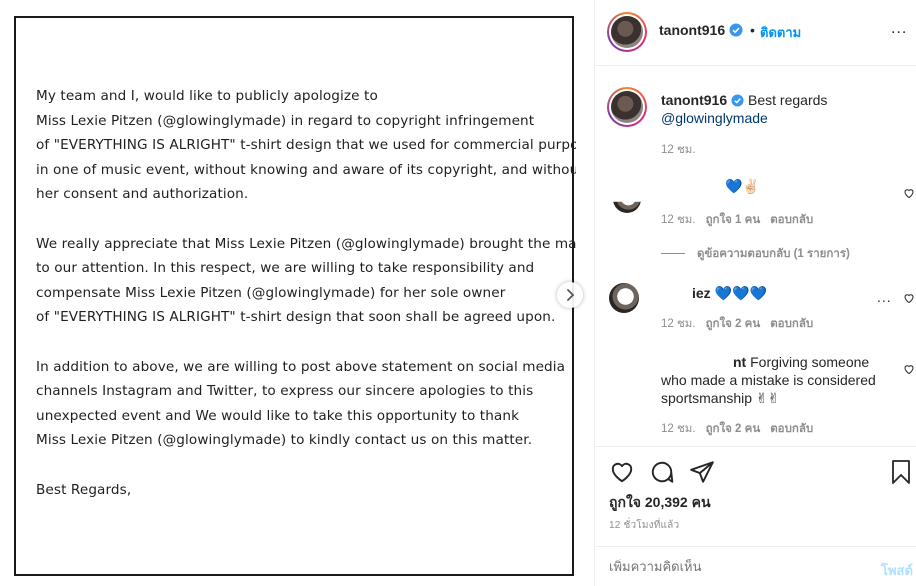 The image size is (916, 586). I want to click on comment-meta: 12 ชม. ถูกใจ 1 คน ตอบกลับ, so click(737, 220).